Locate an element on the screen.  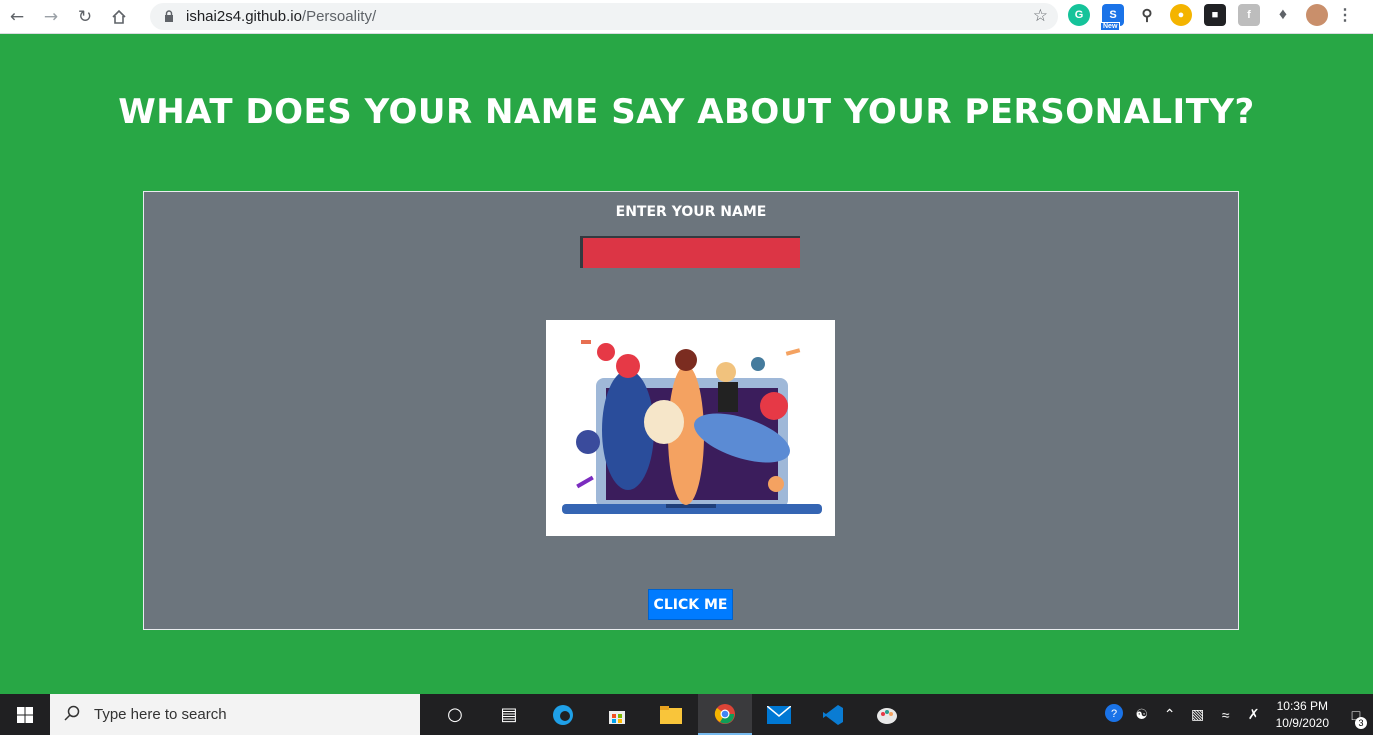
back-icon: ← is located at coordinates (17, 17).